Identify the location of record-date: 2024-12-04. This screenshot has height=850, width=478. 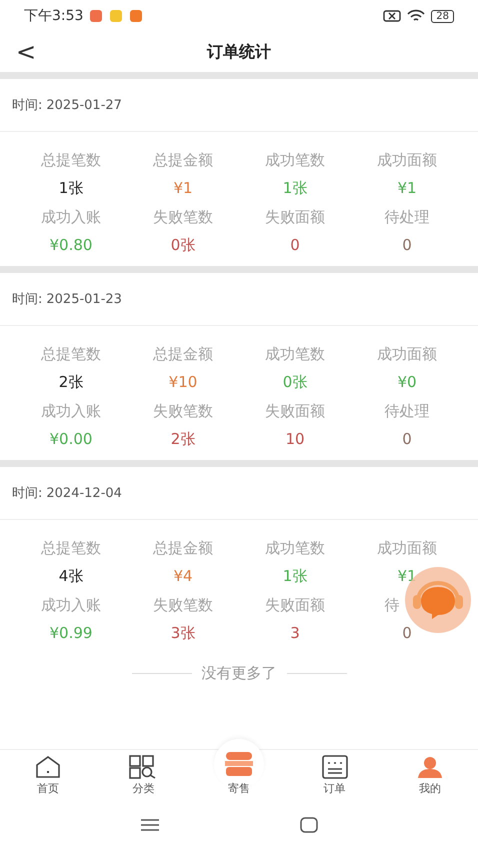
(84, 493).